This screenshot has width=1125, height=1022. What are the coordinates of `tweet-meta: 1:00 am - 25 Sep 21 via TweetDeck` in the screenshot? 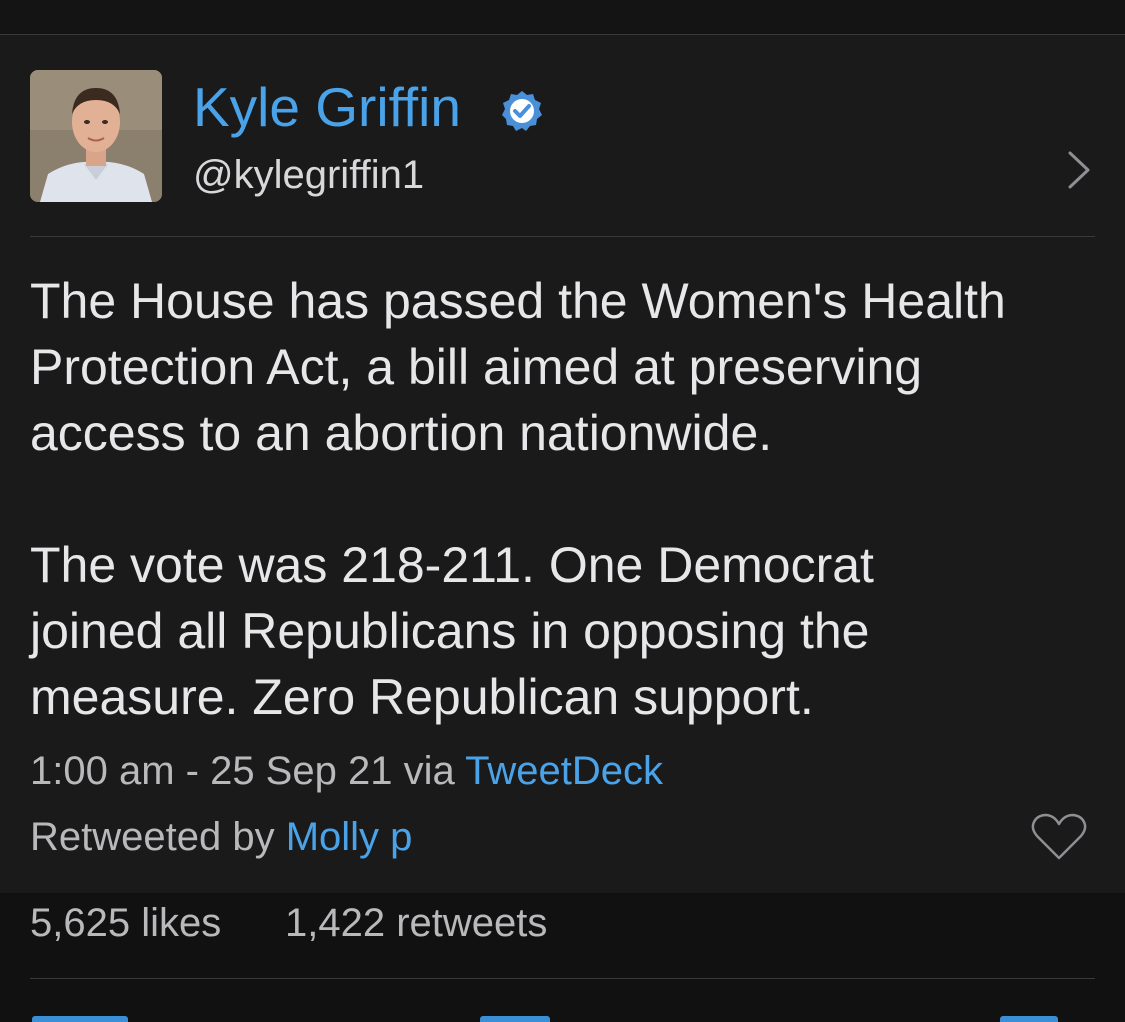 It's located at (346, 771).